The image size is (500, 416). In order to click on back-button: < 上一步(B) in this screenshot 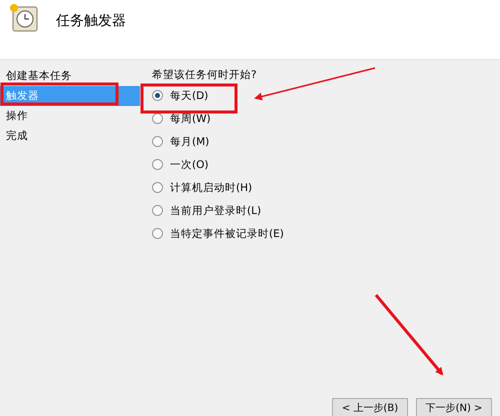, I will do `click(370, 407)`.